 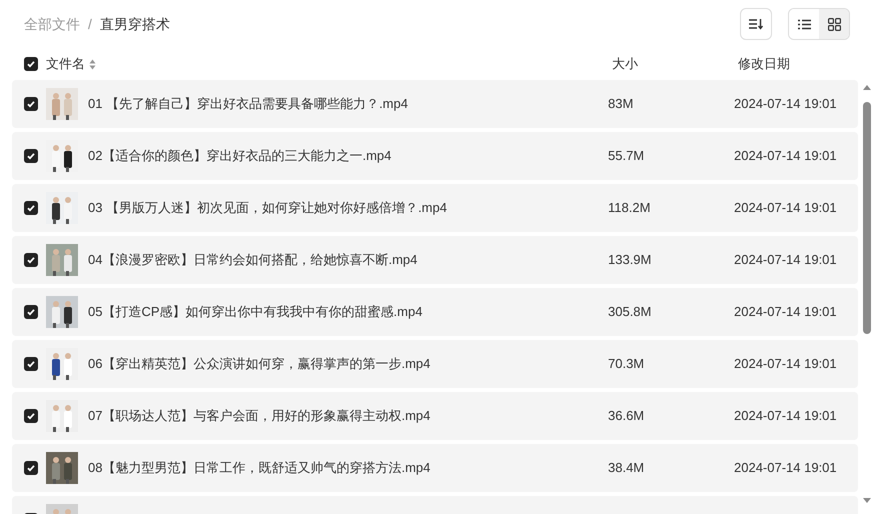 I want to click on file-row: 06【穿出精英范】公众演讲如何穿，赢得掌声的第一步.mp4 70.3M 2024-07-14 19:01, so click(x=435, y=364).